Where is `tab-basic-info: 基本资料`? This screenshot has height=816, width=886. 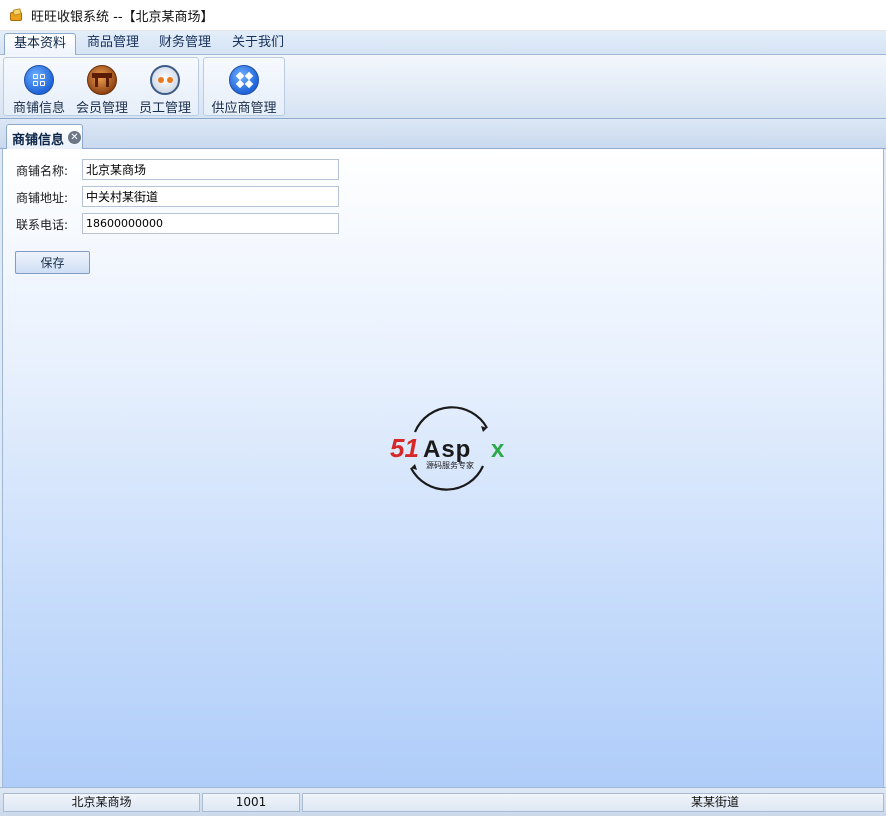 tab-basic-info: 基本资料 is located at coordinates (40, 44).